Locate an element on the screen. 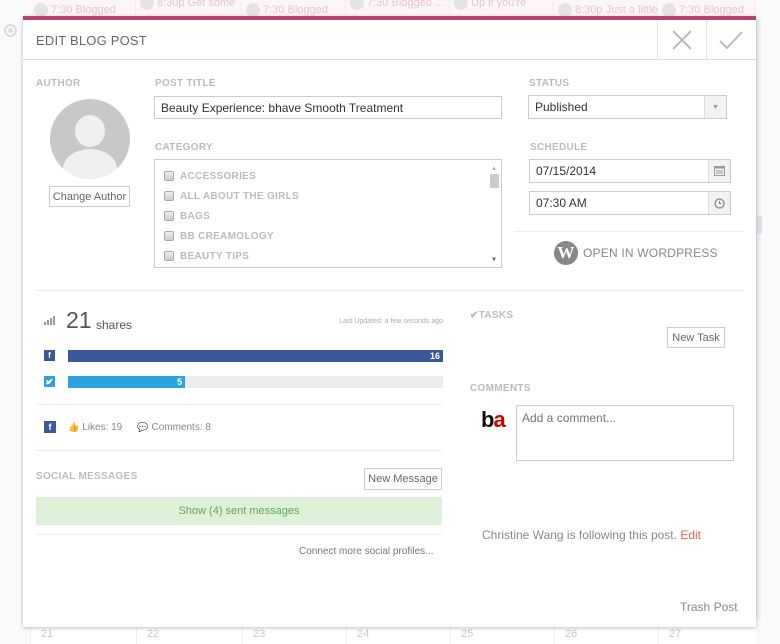 The height and width of the screenshot is (644, 780). time-input: 07:30 AM is located at coordinates (630, 203).